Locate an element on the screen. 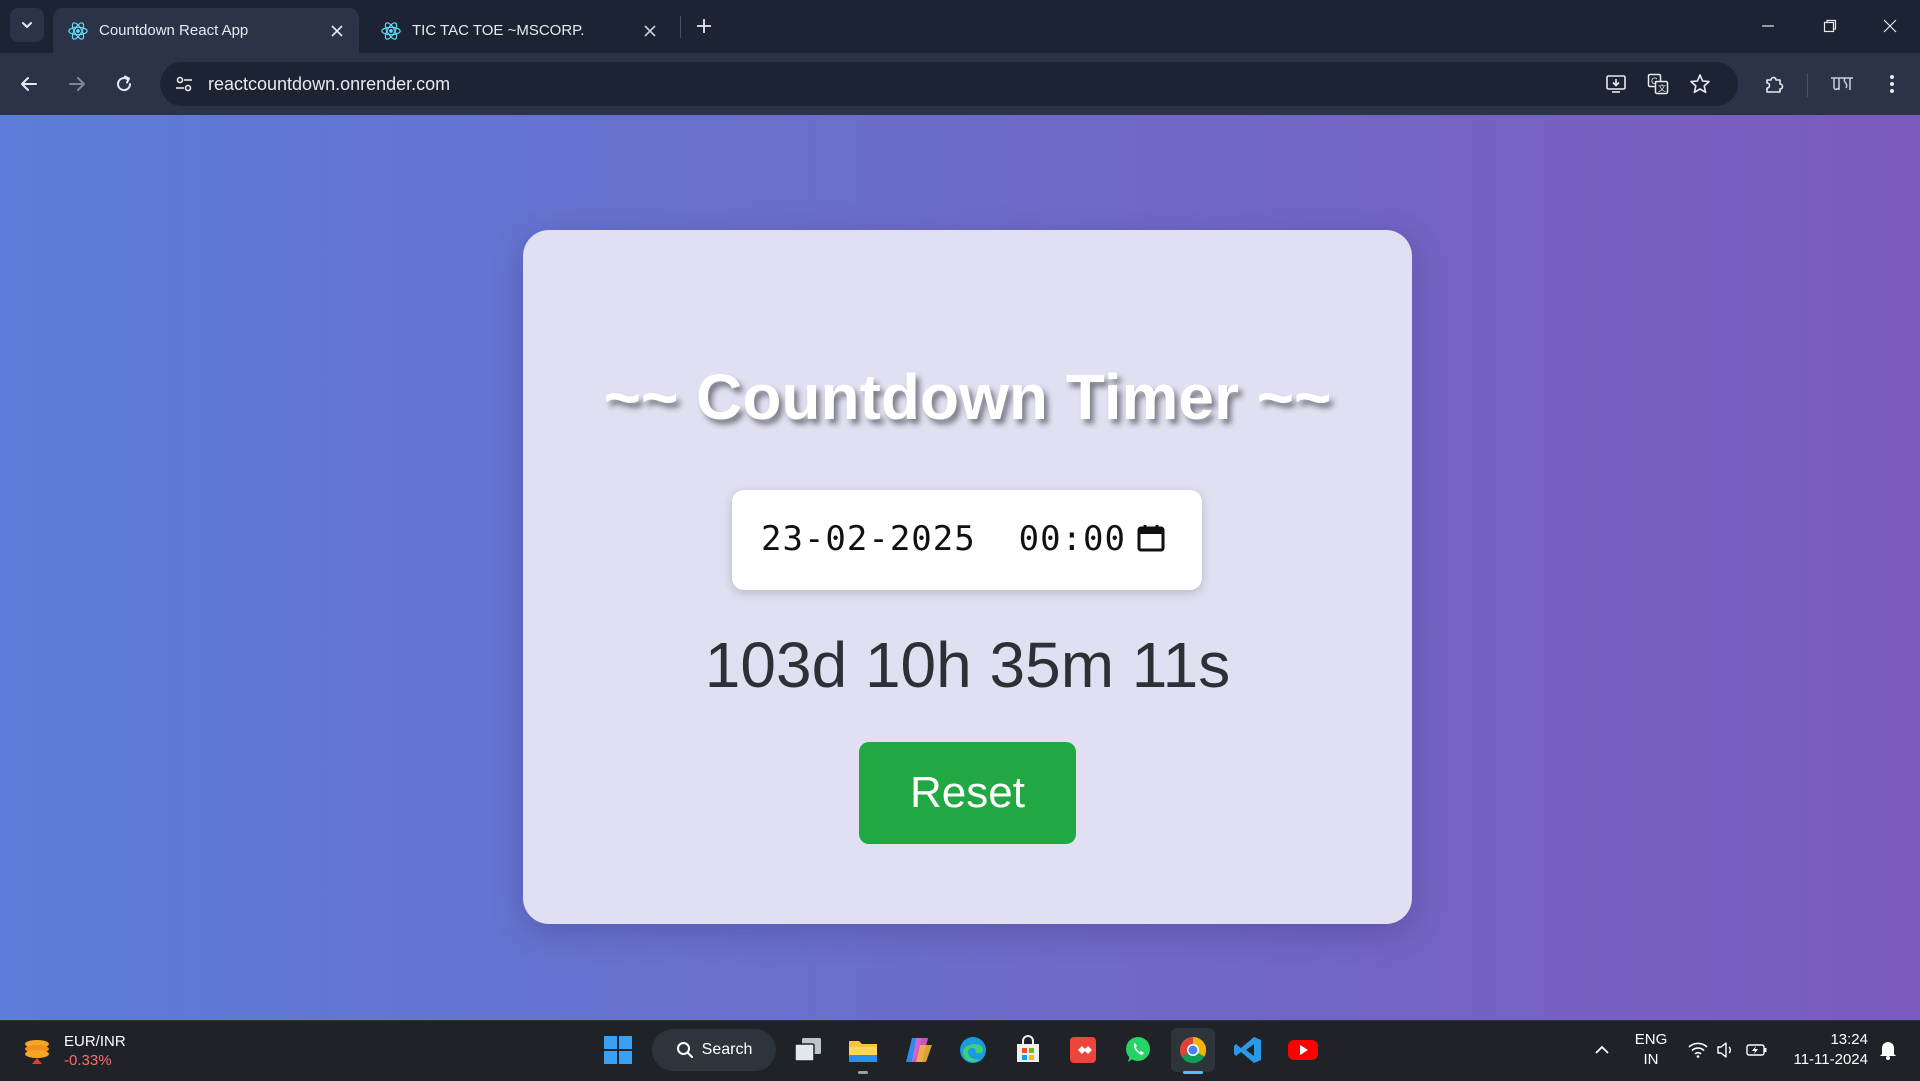  wifi-icon is located at coordinates (1698, 1050).